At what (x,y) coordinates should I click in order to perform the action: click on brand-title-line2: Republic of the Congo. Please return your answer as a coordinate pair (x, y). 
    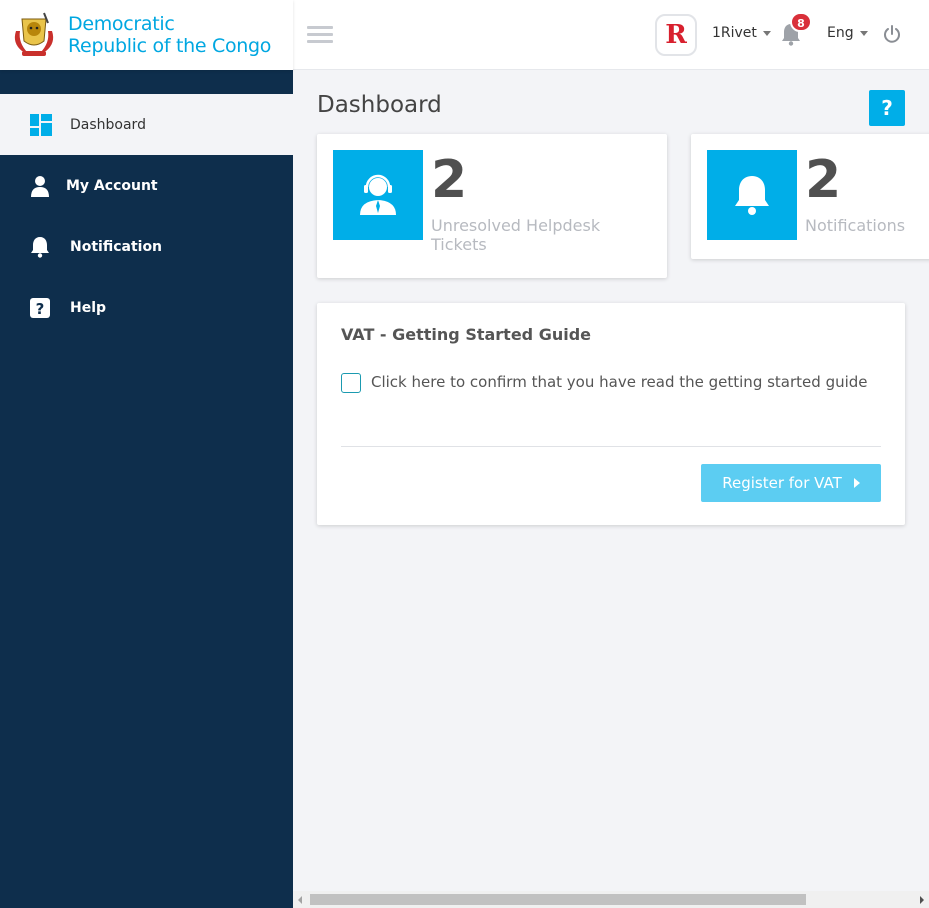
    Looking at the image, I should click on (170, 46).